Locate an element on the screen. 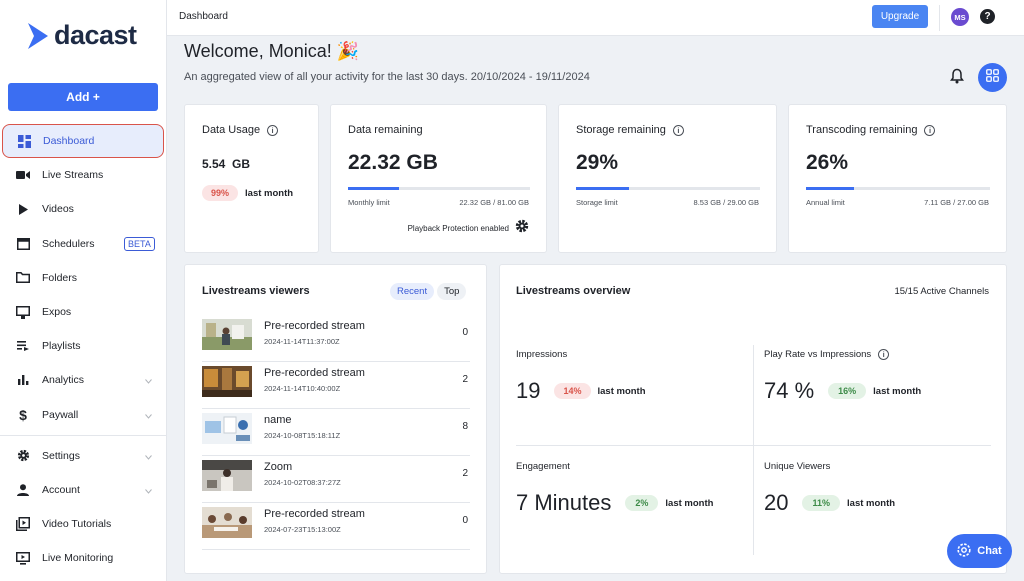  sidebar-item-dashboard: Dashboard is located at coordinates (83, 141).